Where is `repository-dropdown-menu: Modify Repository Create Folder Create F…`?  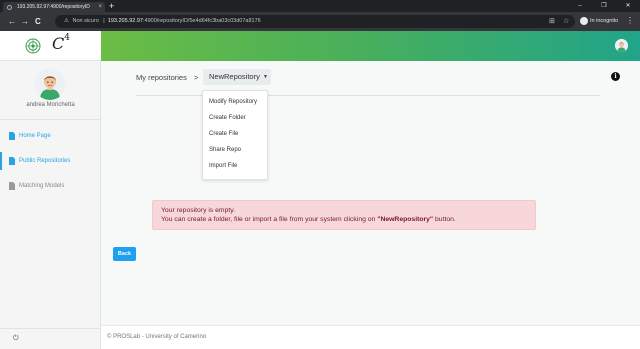 repository-dropdown-menu: Modify Repository Create Folder Create F… is located at coordinates (235, 135).